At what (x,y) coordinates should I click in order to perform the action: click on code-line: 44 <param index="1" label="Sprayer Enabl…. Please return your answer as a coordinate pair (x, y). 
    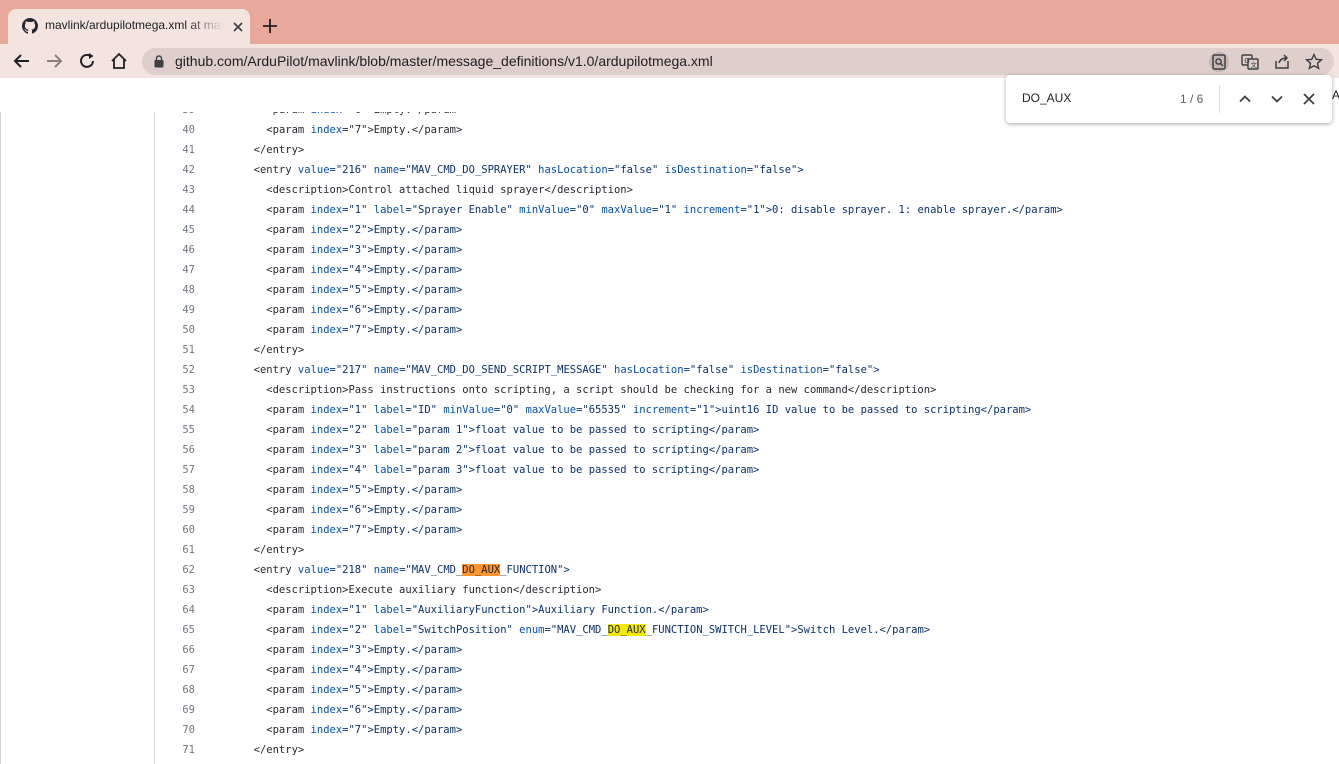
    Looking at the image, I should click on (747, 210).